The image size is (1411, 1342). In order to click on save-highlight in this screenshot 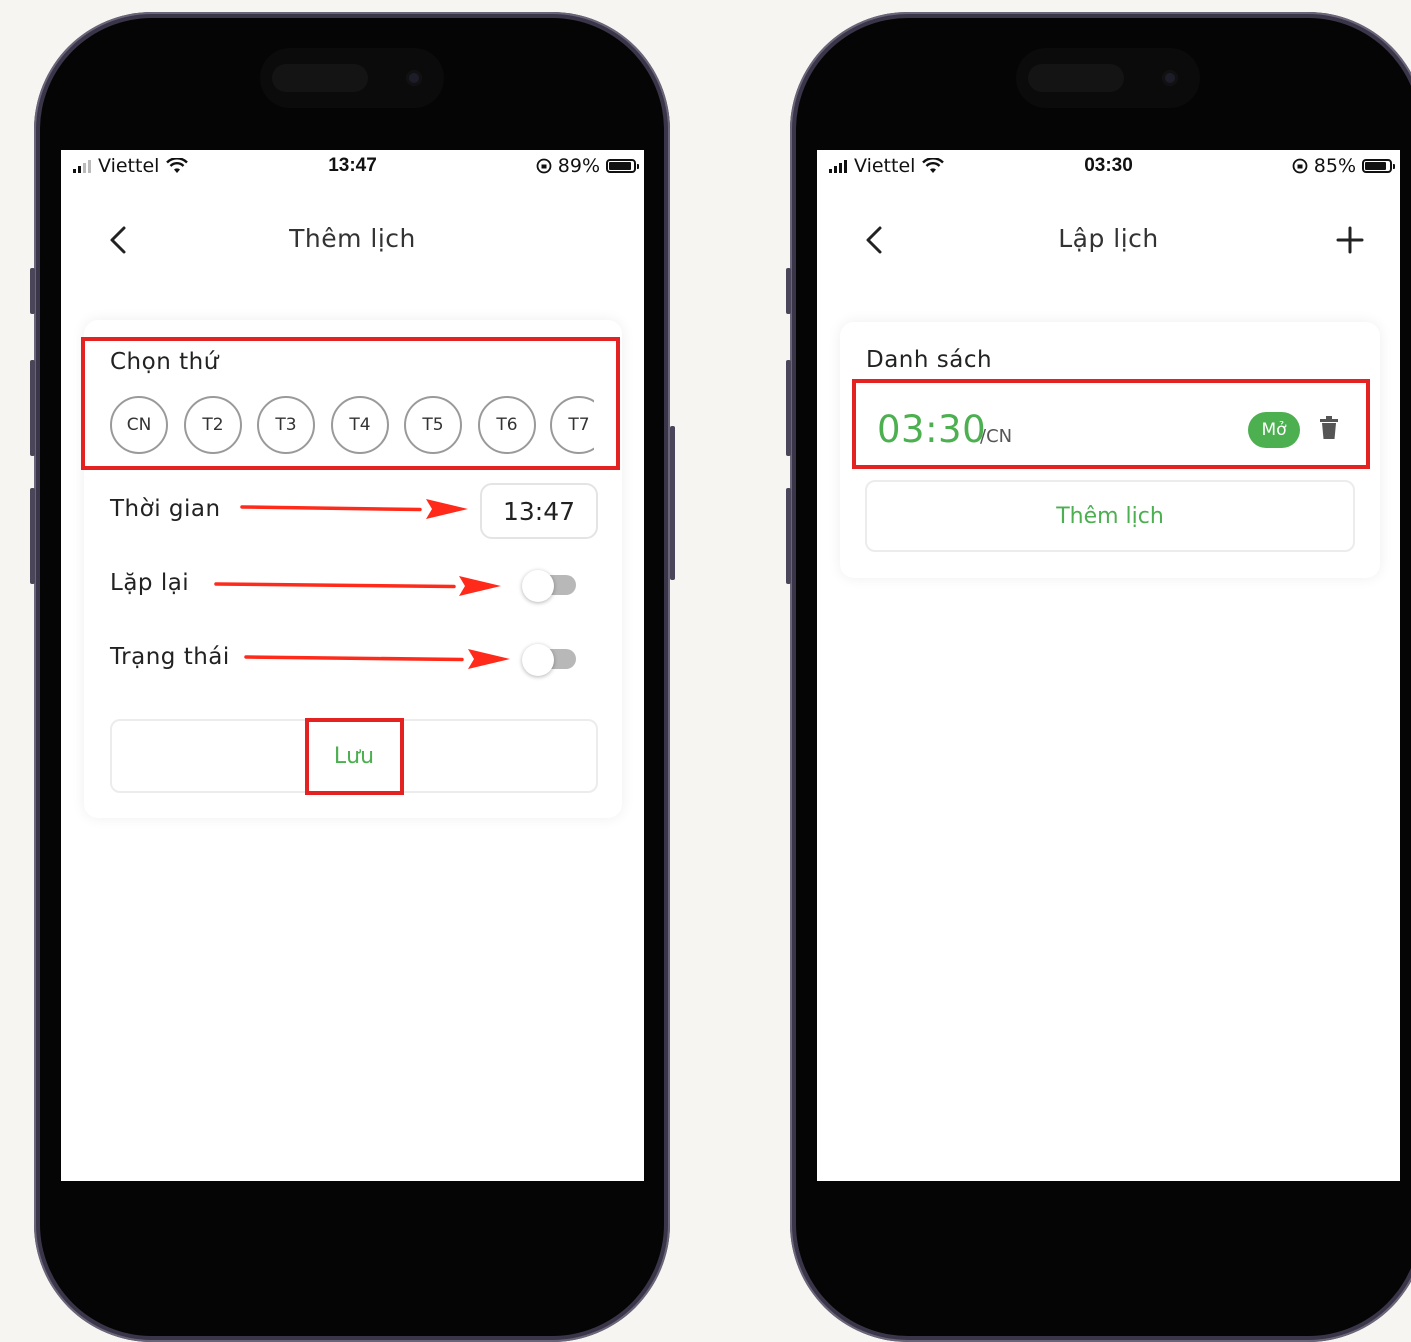, I will do `click(354, 756)`.